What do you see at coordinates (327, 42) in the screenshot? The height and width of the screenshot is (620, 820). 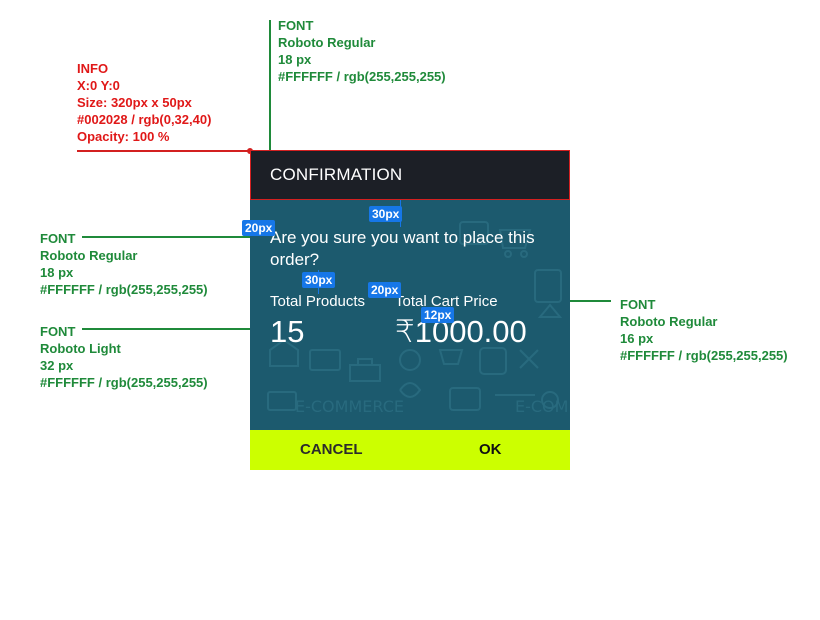 I see `header-font-spec-family: Roboto Regular` at bounding box center [327, 42].